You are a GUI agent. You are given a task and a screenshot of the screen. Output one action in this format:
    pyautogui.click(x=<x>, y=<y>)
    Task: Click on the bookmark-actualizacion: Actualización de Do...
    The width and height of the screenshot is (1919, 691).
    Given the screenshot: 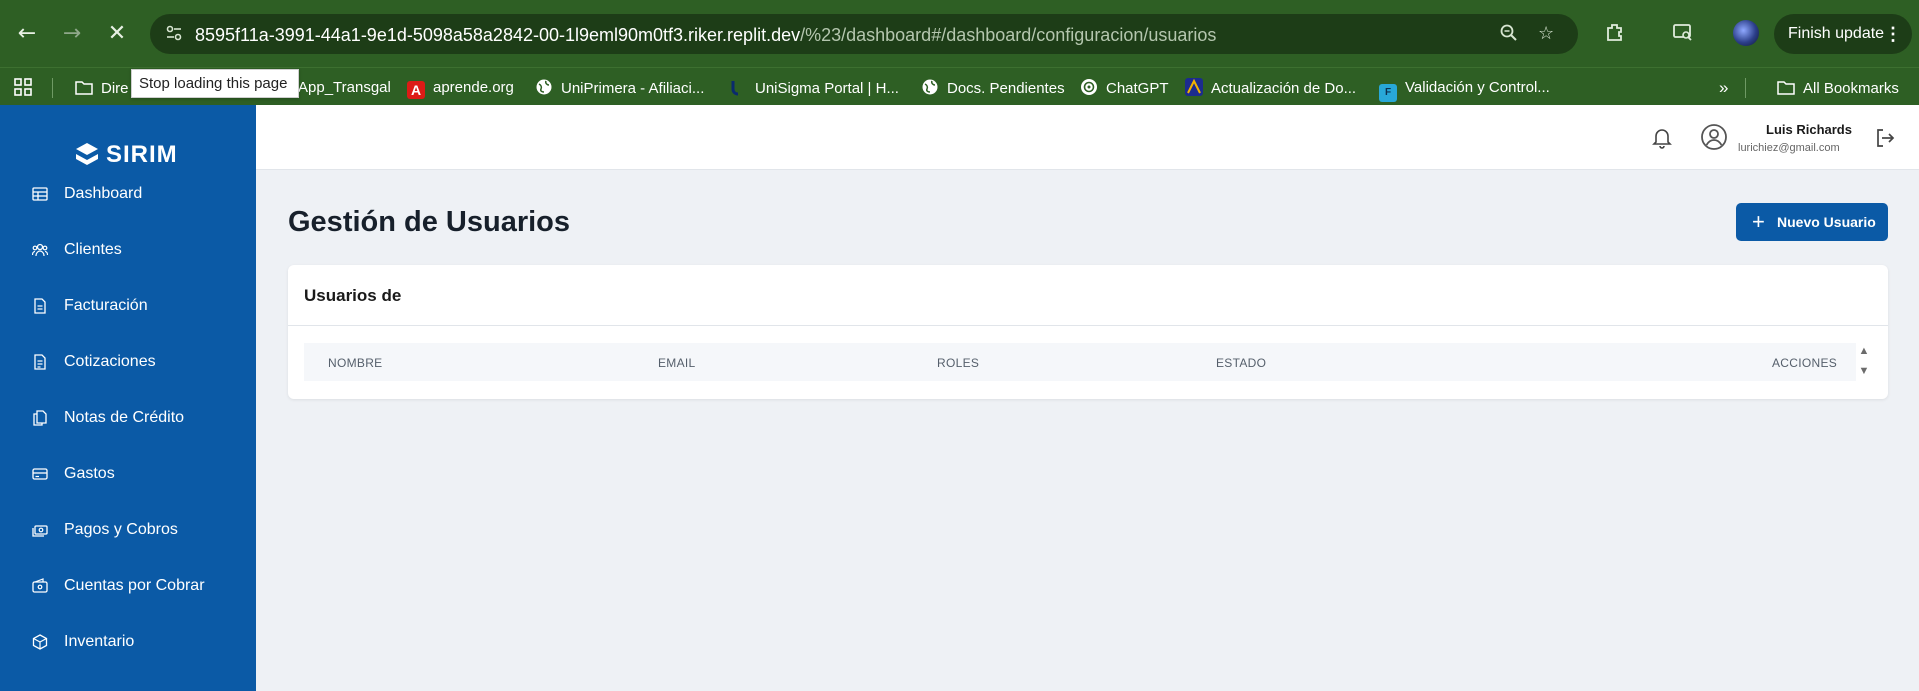 What is the action you would take?
    pyautogui.click(x=1270, y=88)
    